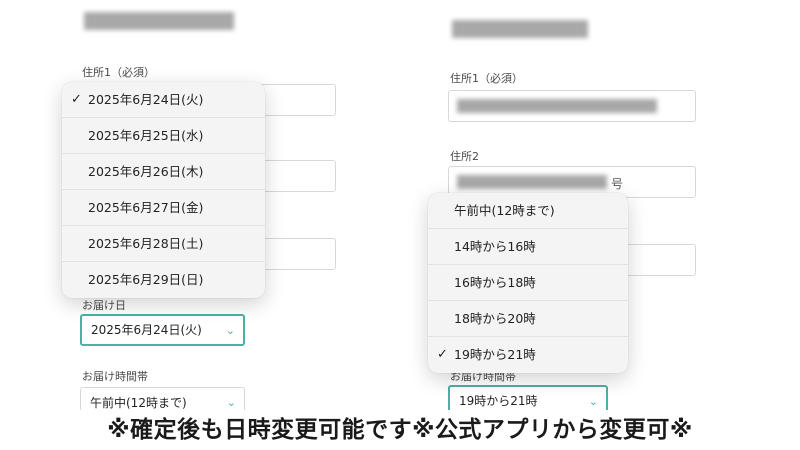 Image resolution: width=800 pixels, height=450 pixels. Describe the element at coordinates (163, 172) in the screenshot. I see `date-option: 2025年6月26日(木)` at that location.